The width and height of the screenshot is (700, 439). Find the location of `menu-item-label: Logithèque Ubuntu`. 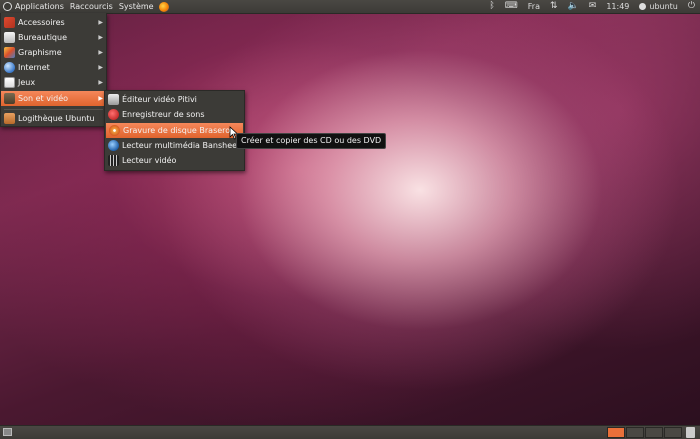

menu-item-label: Logithèque Ubuntu is located at coordinates (56, 118).